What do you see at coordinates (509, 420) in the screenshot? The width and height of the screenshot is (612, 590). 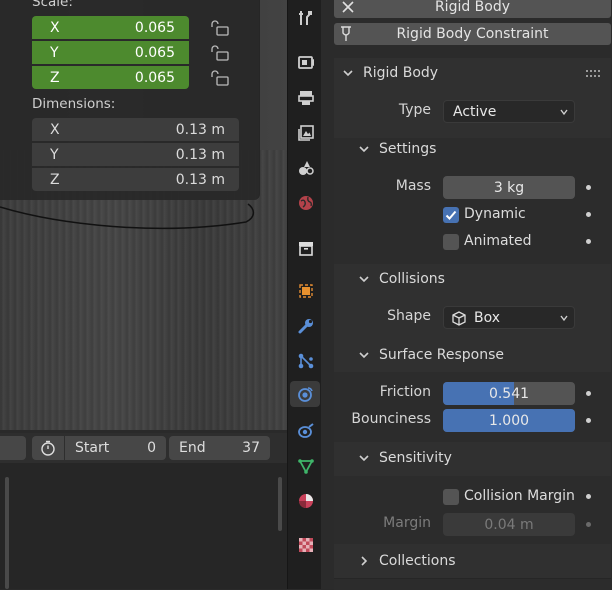 I see `bounciness-slider: 1.000` at bounding box center [509, 420].